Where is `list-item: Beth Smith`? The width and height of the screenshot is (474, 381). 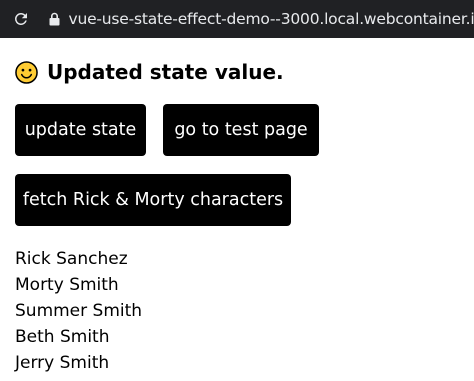 list-item: Beth Smith is located at coordinates (62, 337).